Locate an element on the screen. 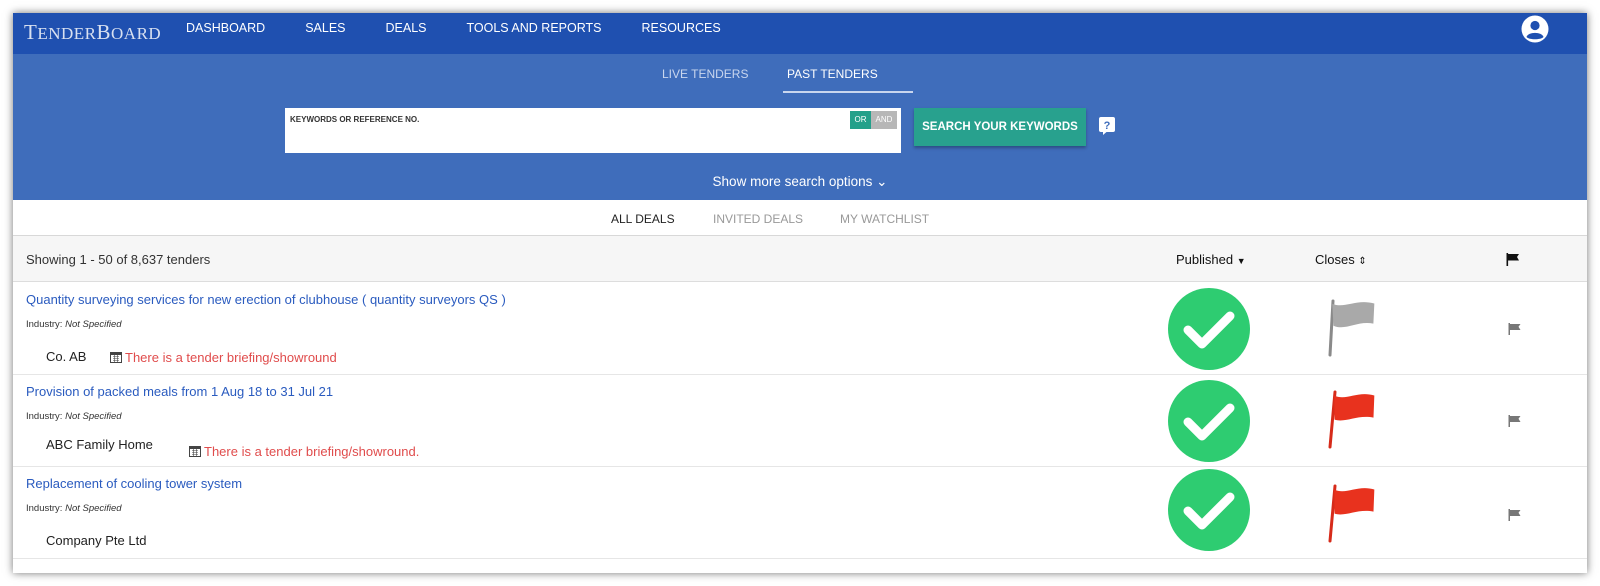  tender-company: Company Pte Ltd is located at coordinates (96, 540).